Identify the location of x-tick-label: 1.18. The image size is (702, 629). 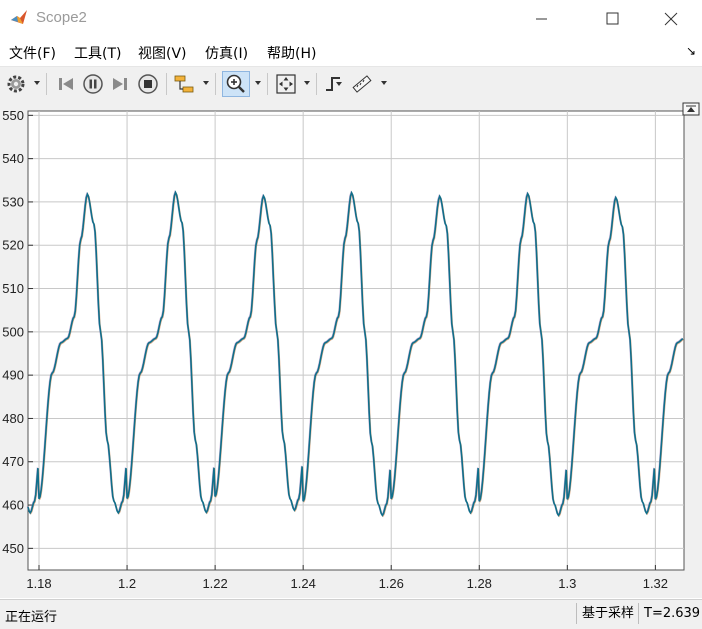
(38, 583).